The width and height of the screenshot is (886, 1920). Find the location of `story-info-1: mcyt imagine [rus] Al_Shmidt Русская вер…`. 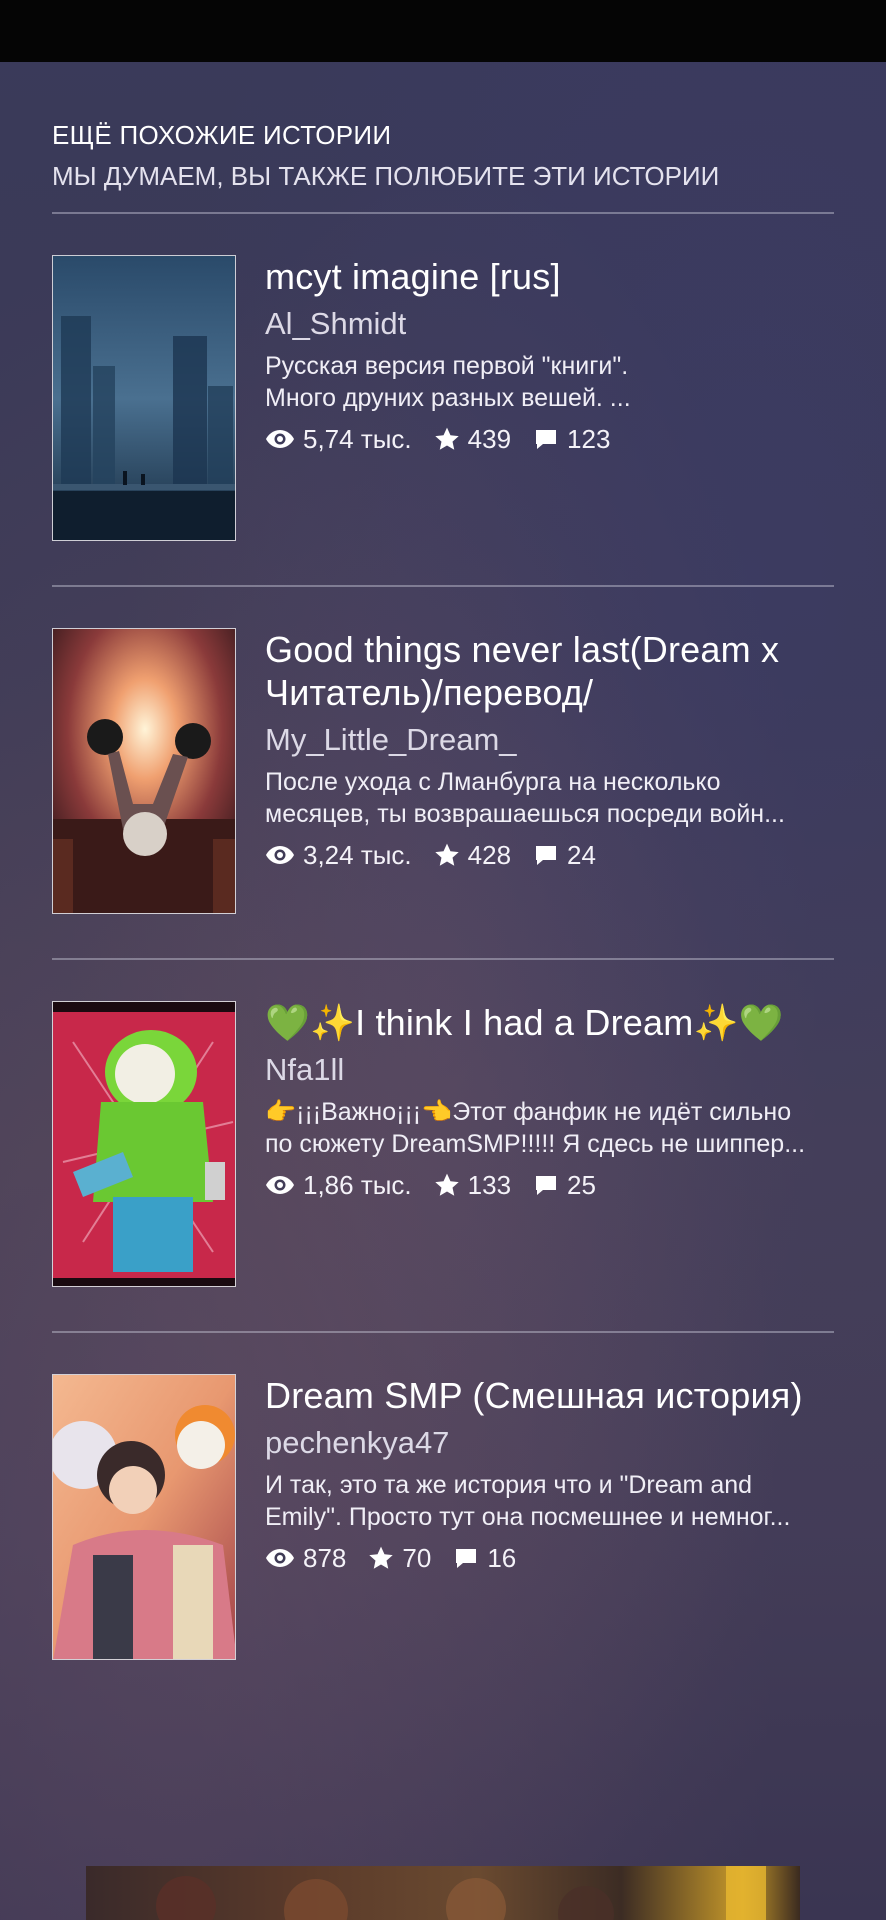

story-info-1: mcyt imagine [rus] Al_Shmidt Русская вер… is located at coordinates (550, 355).